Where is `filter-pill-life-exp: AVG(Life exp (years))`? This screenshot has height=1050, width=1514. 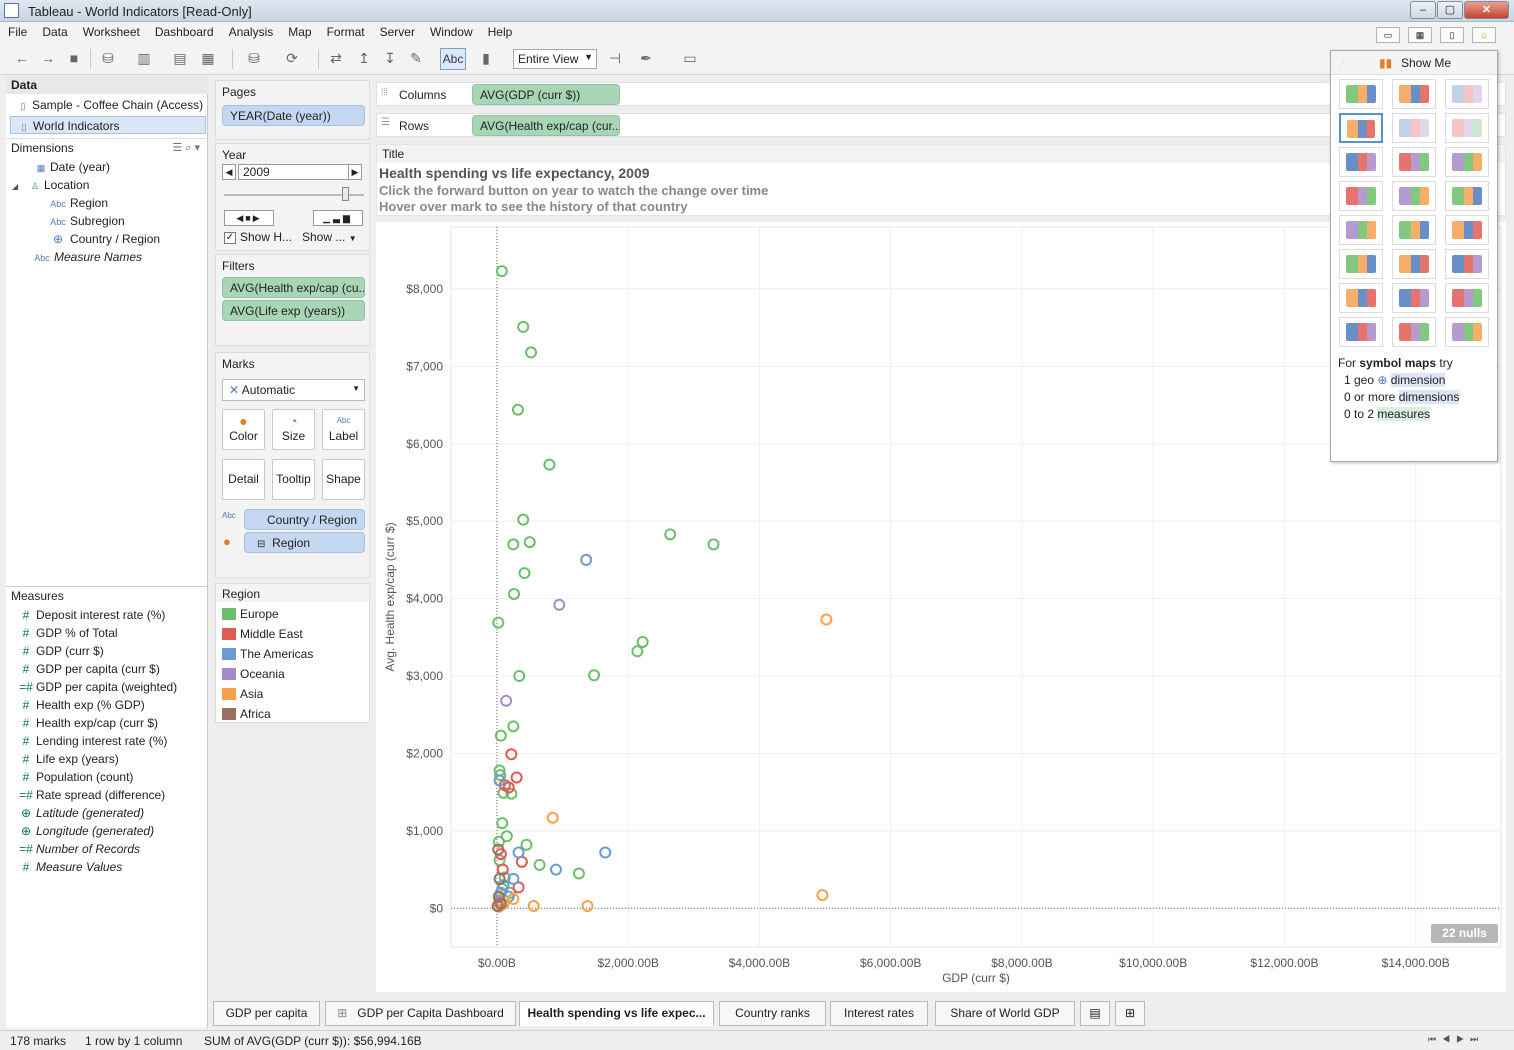 filter-pill-life-exp: AVG(Life exp (years)) is located at coordinates (293, 310).